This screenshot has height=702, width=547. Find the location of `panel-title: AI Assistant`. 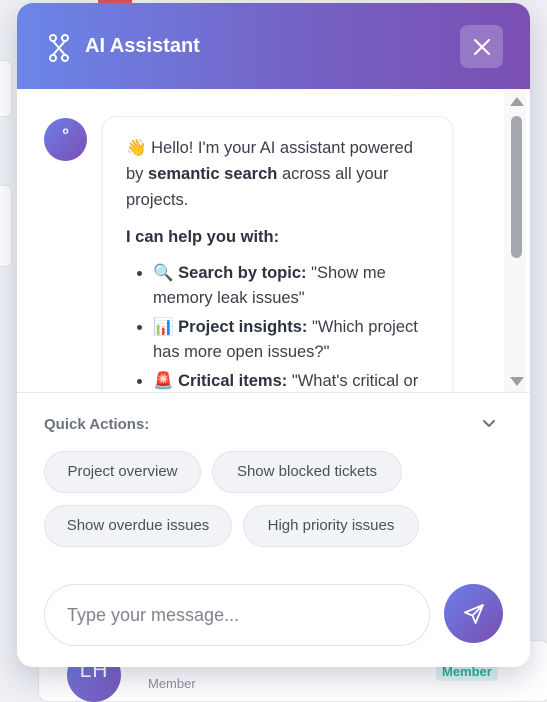

panel-title: AI Assistant is located at coordinates (142, 46).